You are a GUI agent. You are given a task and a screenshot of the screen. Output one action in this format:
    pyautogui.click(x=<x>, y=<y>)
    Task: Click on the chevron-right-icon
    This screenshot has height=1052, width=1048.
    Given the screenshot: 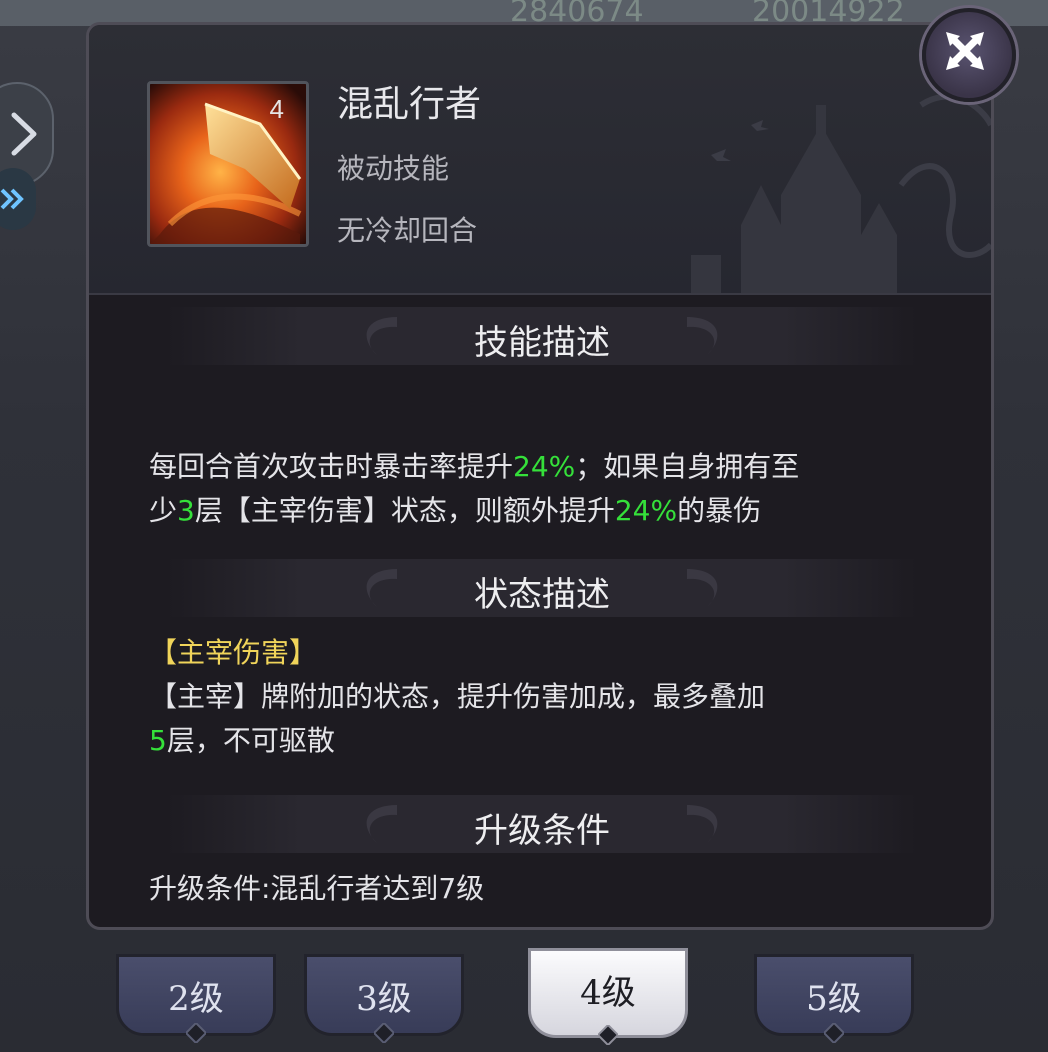 What is the action you would take?
    pyautogui.click(x=24, y=134)
    